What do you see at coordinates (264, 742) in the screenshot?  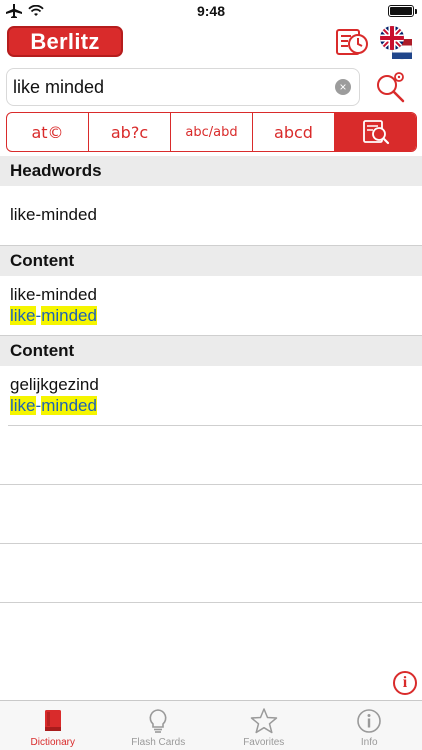 I see `tab-favorites-label: Favorites` at bounding box center [264, 742].